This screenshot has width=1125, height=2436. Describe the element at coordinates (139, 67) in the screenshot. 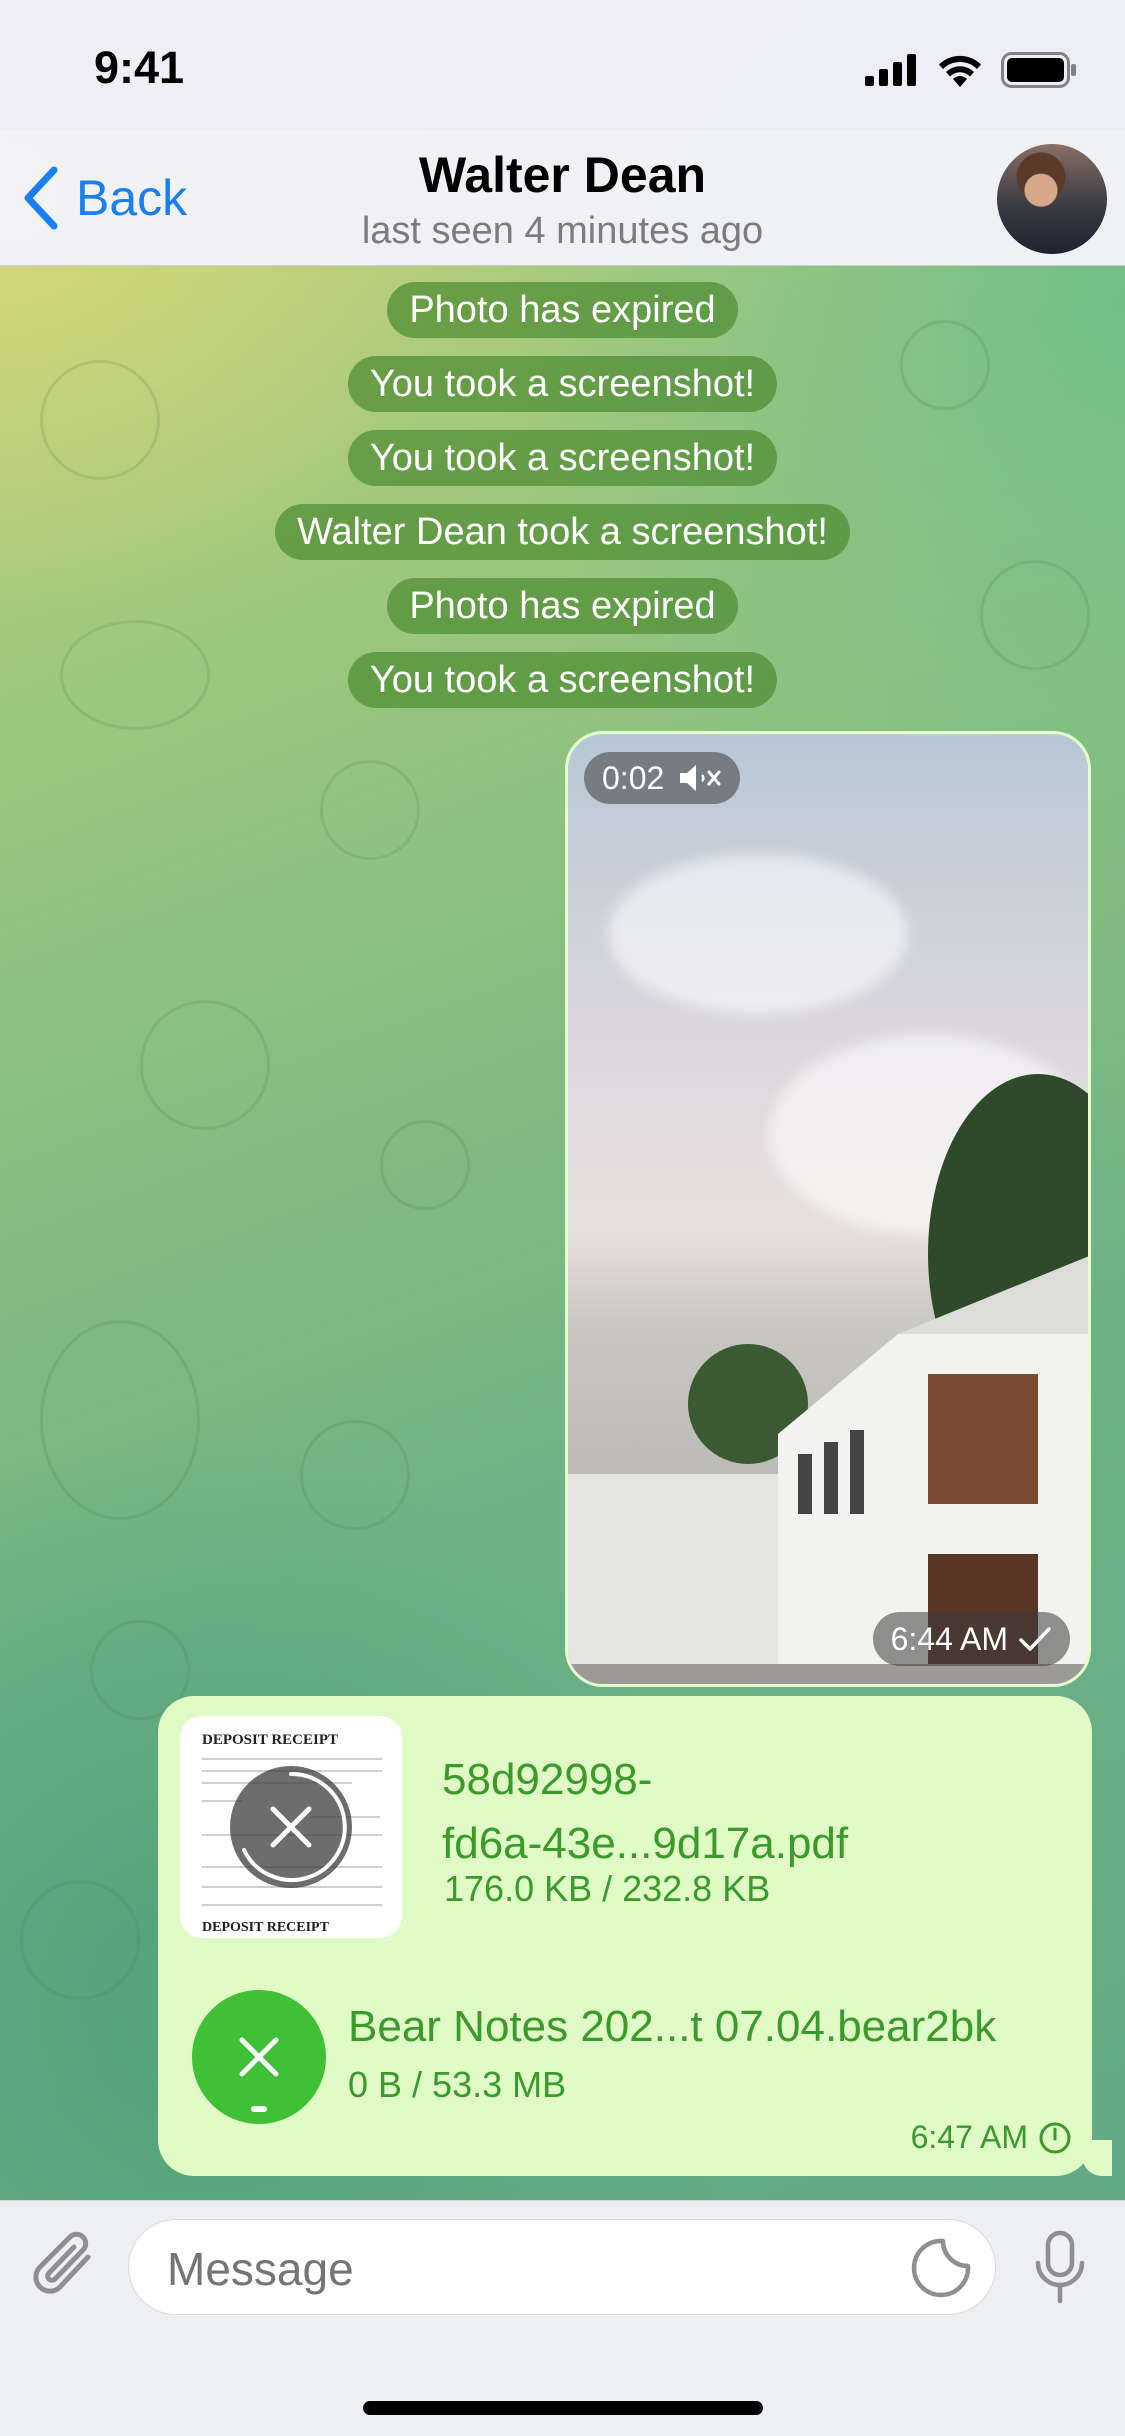

I see `status-time: 9:41` at that location.